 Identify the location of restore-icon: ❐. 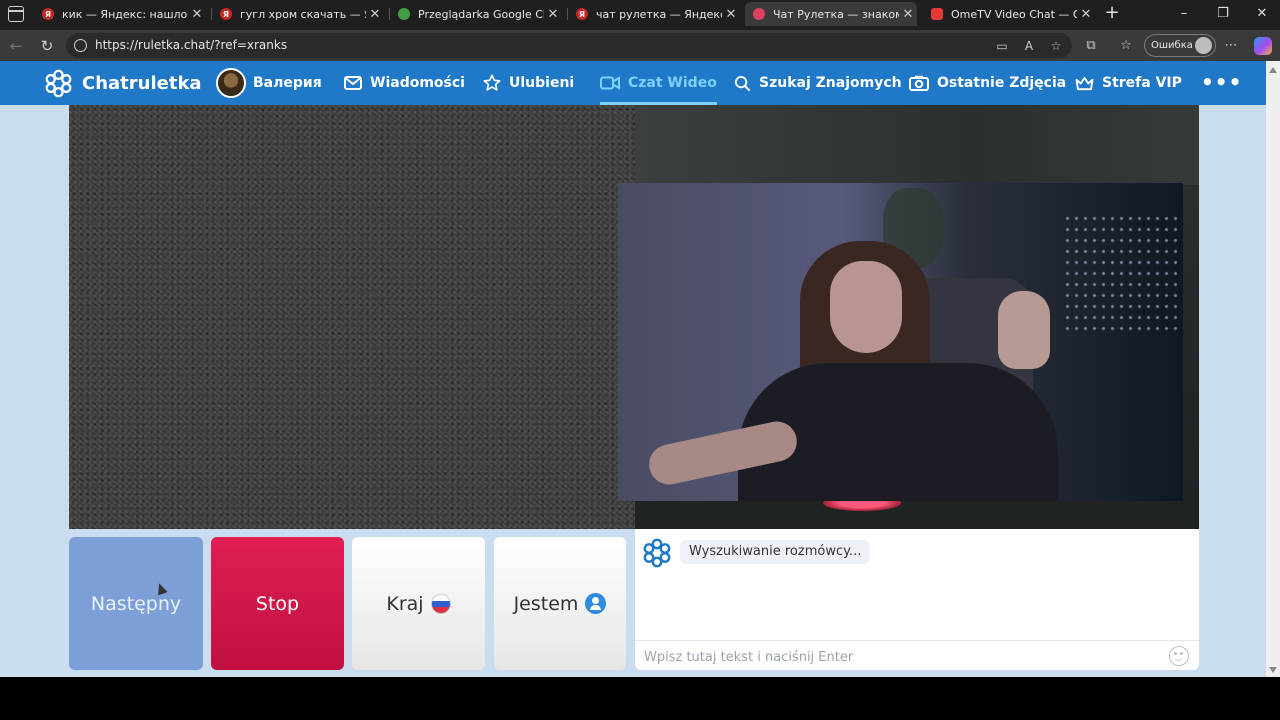
(1223, 14).